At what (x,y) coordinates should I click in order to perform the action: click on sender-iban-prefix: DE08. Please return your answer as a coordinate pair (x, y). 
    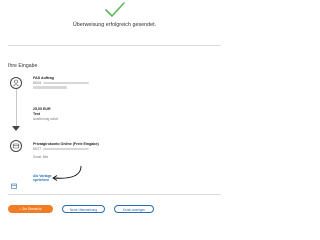
    Looking at the image, I should click on (37, 83).